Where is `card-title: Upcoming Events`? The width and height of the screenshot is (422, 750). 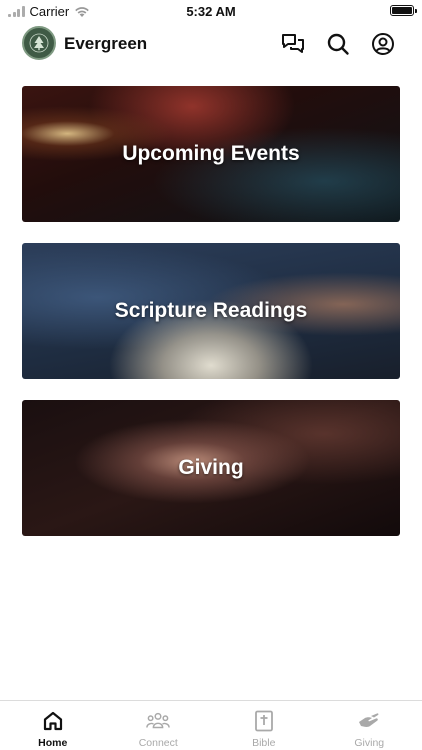
card-title: Upcoming Events is located at coordinates (211, 153).